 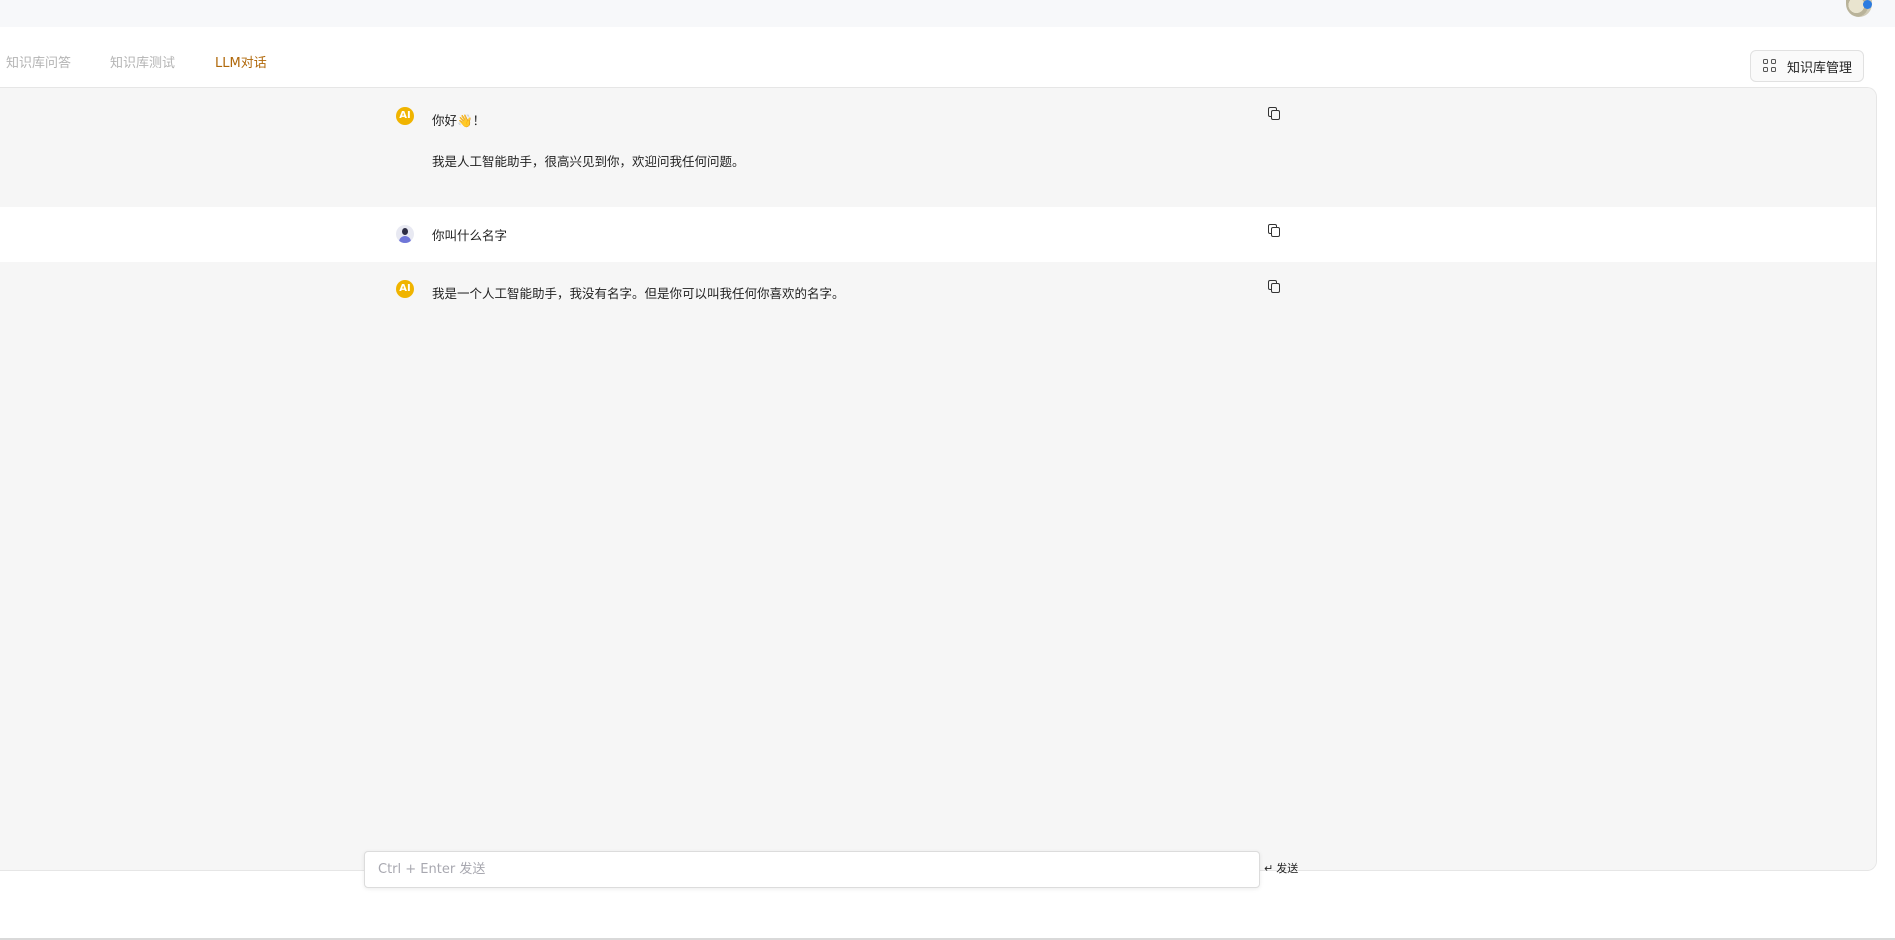 I want to click on message-input, so click(x=812, y=869).